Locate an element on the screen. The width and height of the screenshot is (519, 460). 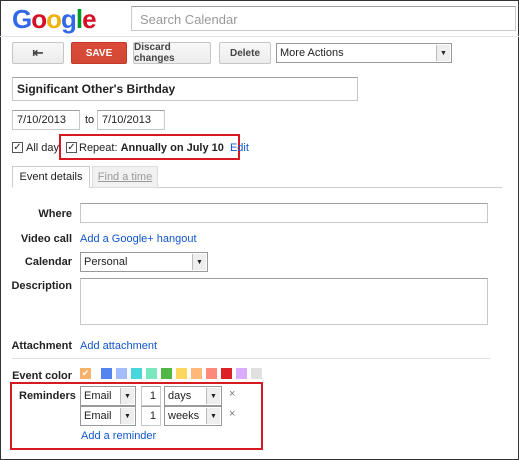
start-date-input: 7/10/2013 is located at coordinates (46, 120).